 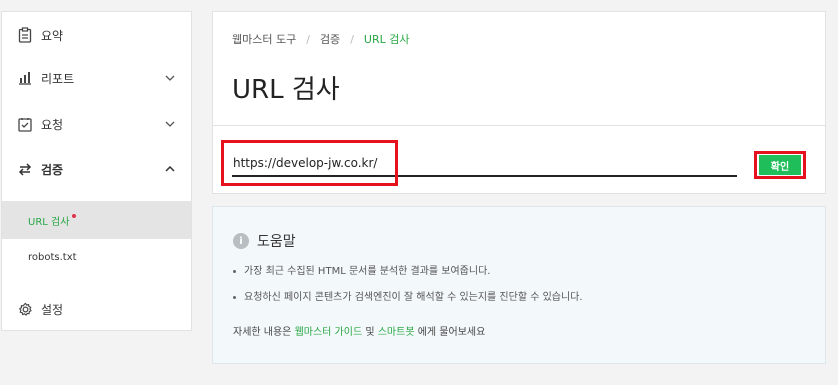 What do you see at coordinates (330, 39) in the screenshot?
I see `breadcrumb-item-verify: 검증` at bounding box center [330, 39].